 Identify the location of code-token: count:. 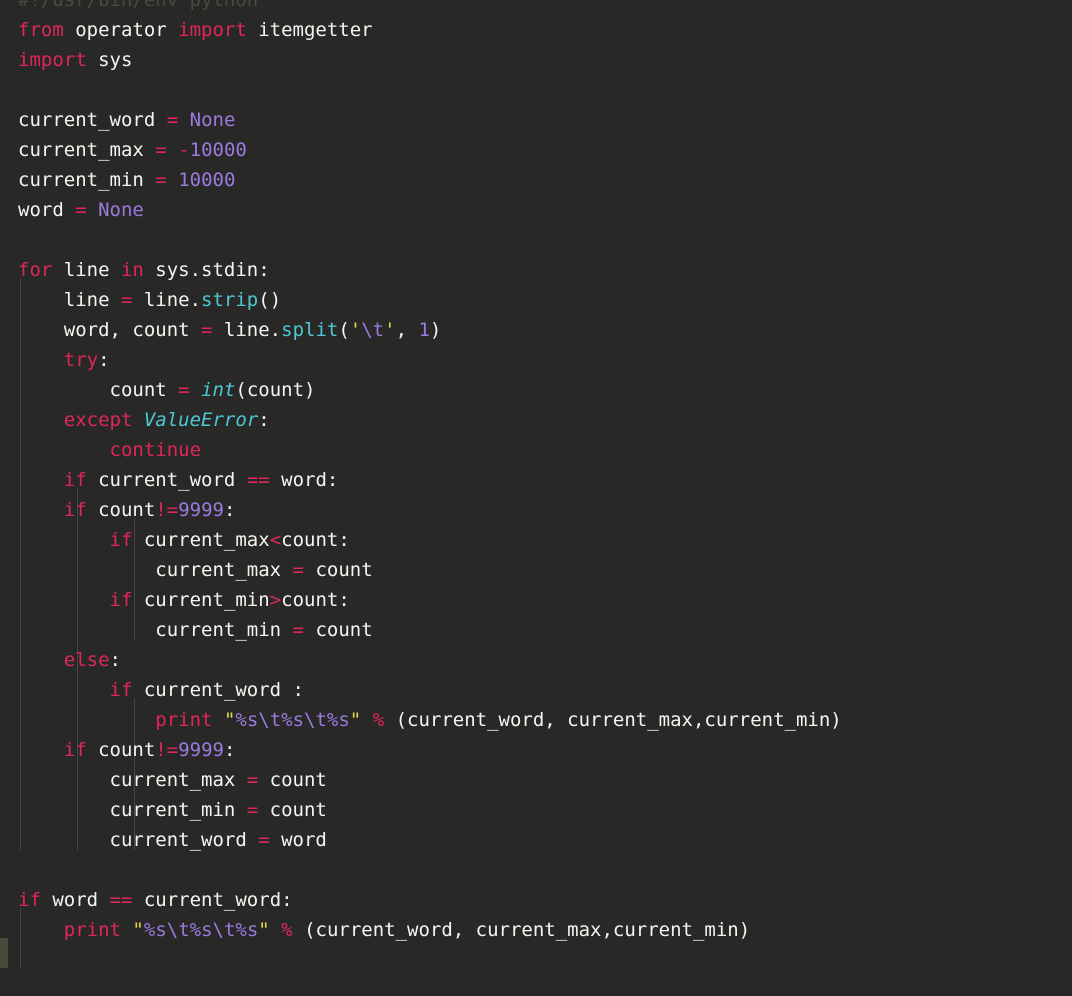
(315, 600).